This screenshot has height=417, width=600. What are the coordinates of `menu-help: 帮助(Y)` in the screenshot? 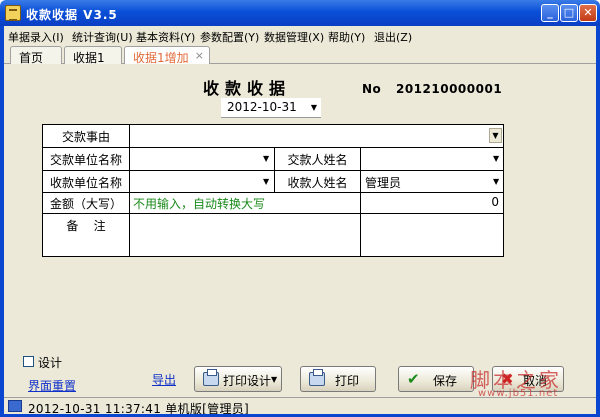 It's located at (346, 37).